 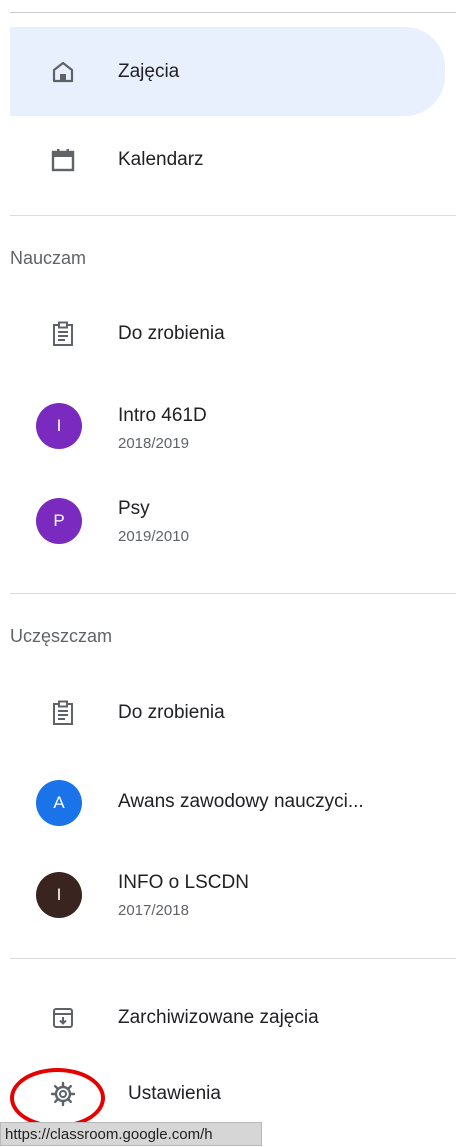 I want to click on top-divider, so click(x=233, y=12).